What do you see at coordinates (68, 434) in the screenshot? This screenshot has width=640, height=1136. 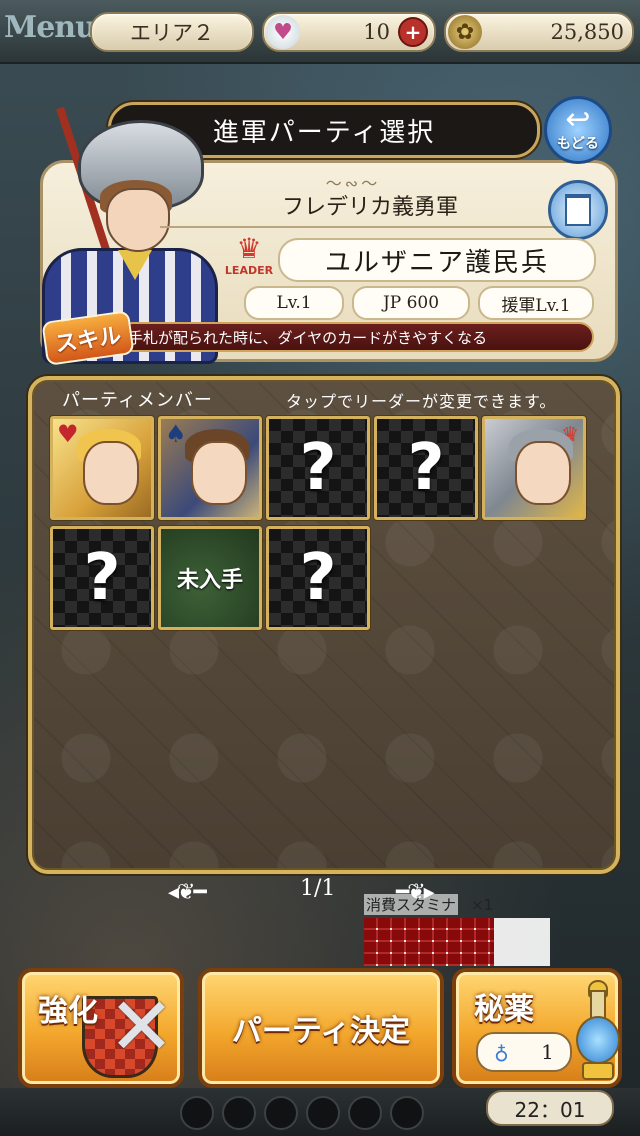 I see `heart-suit-icon: ♥` at bounding box center [68, 434].